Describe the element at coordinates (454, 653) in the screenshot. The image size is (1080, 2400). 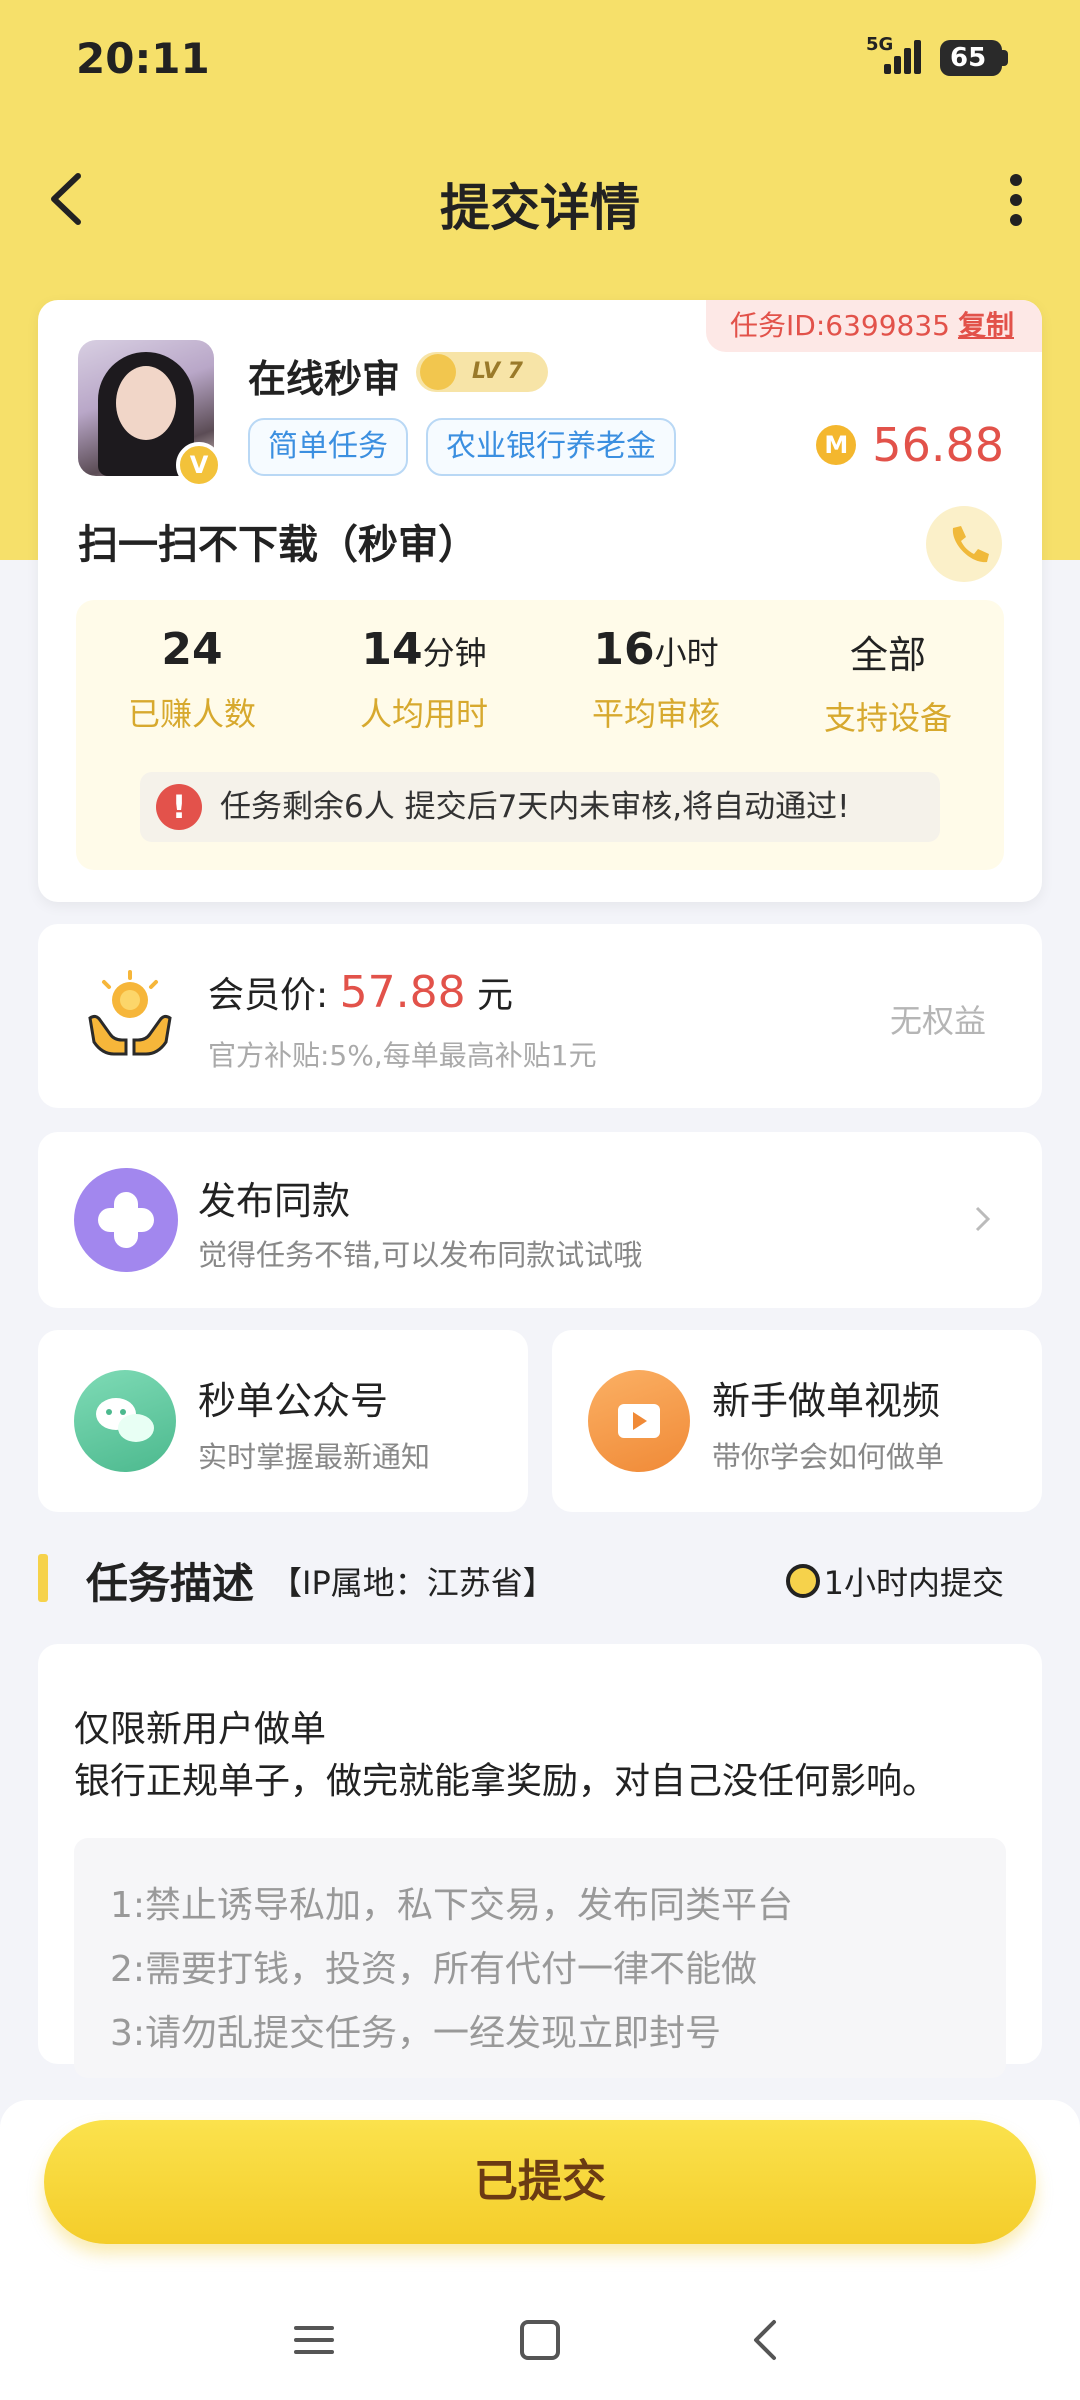
I see `stat-avg-time-unit: 分钟` at that location.